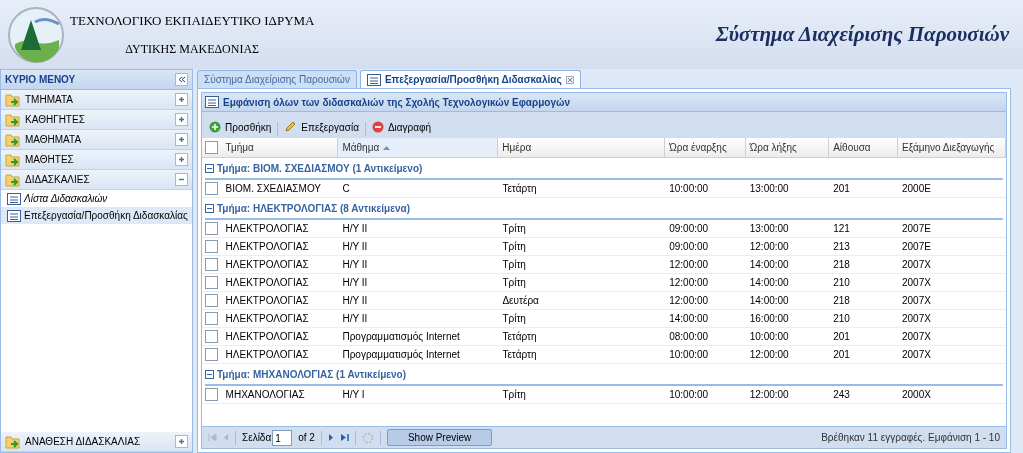 The image size is (1023, 453). What do you see at coordinates (344, 437) in the screenshot?
I see `last-page-icon` at bounding box center [344, 437].